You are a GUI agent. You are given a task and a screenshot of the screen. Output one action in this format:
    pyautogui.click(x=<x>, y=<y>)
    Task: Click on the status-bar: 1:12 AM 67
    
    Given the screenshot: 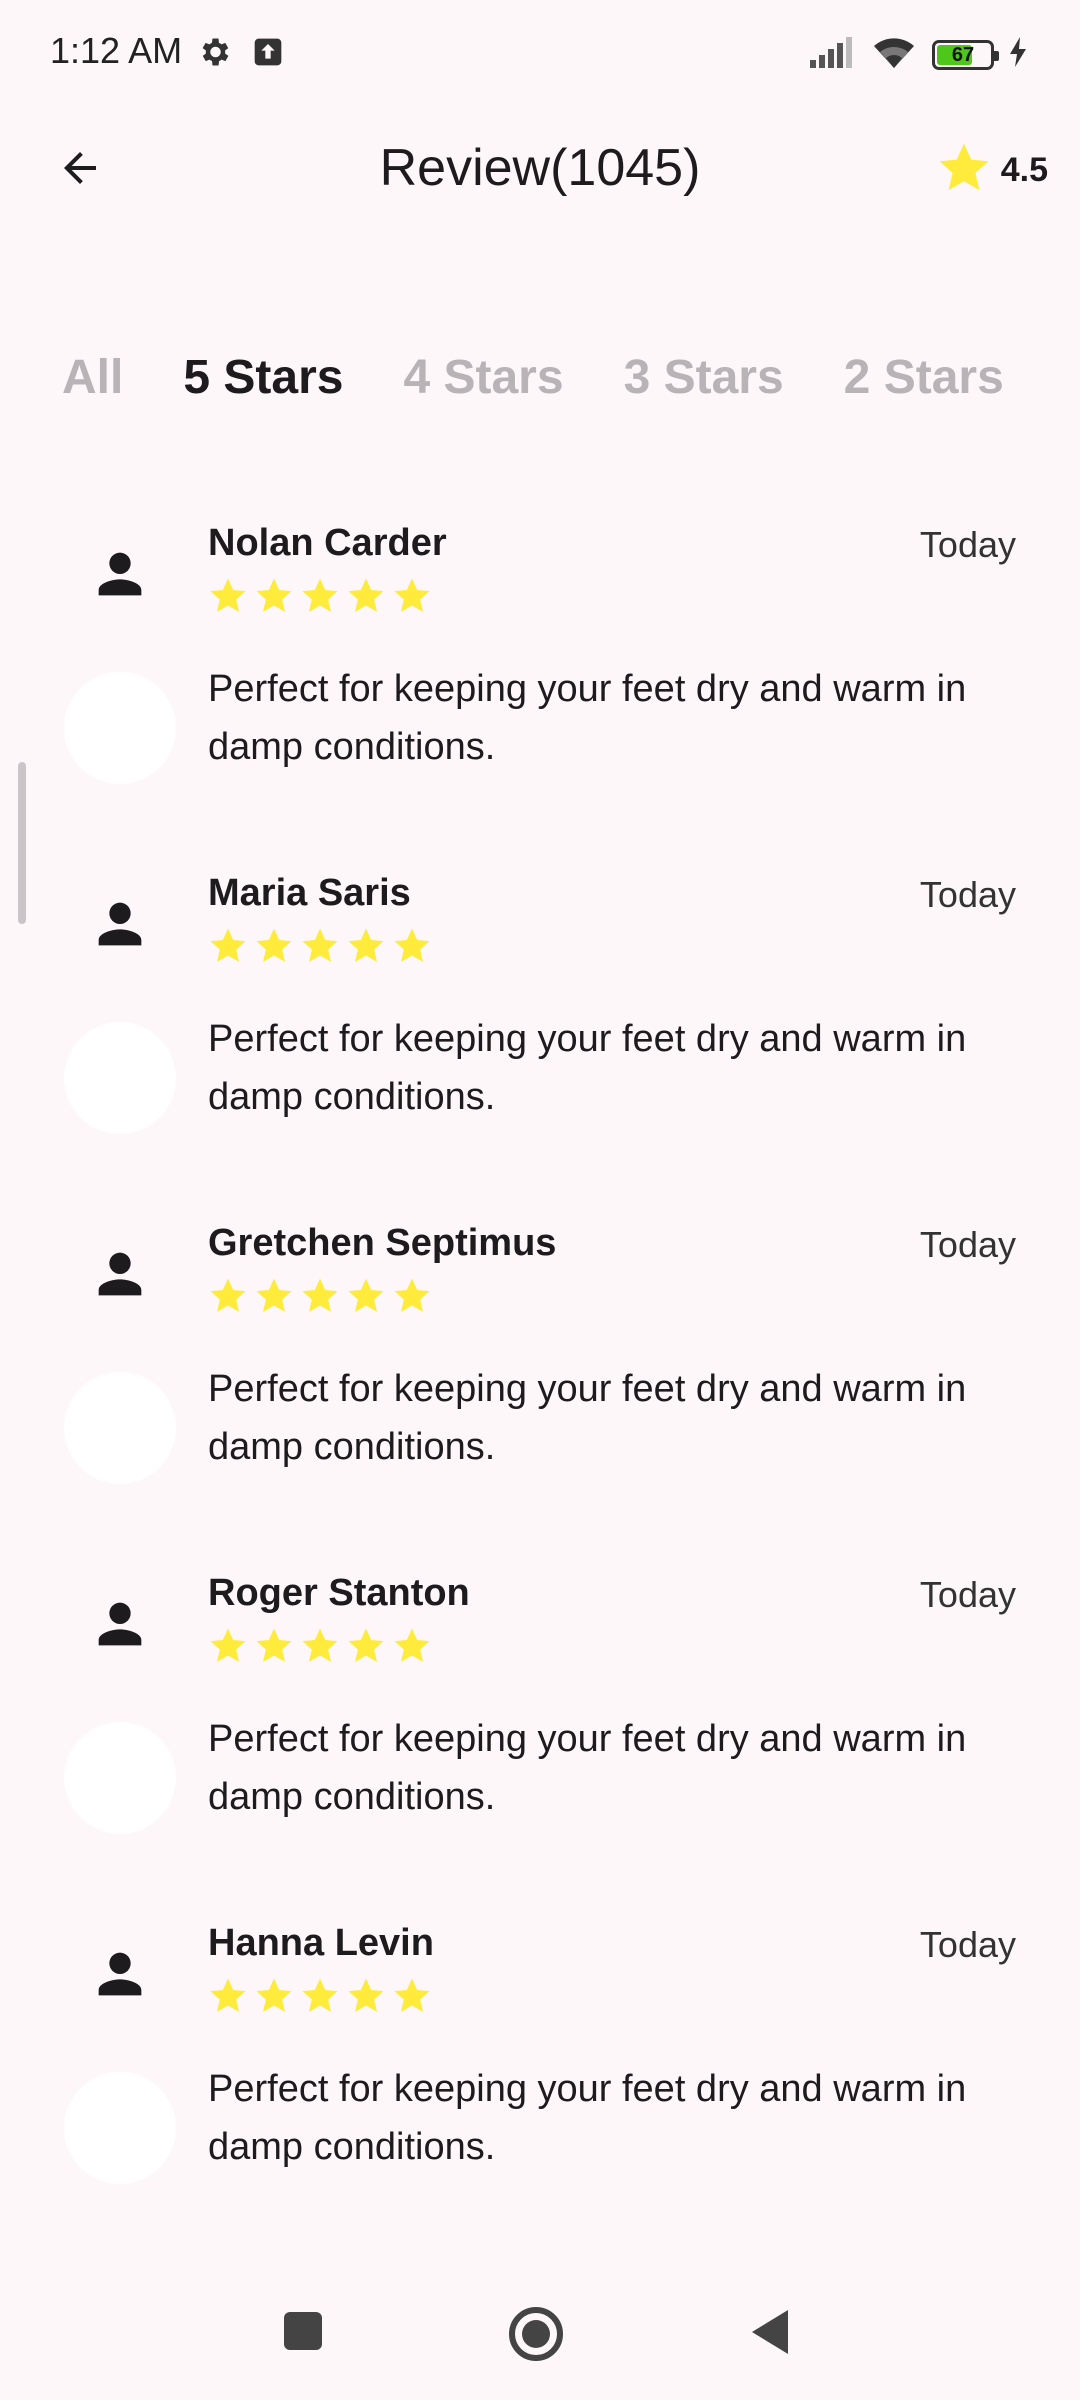 What is the action you would take?
    pyautogui.click(x=540, y=55)
    